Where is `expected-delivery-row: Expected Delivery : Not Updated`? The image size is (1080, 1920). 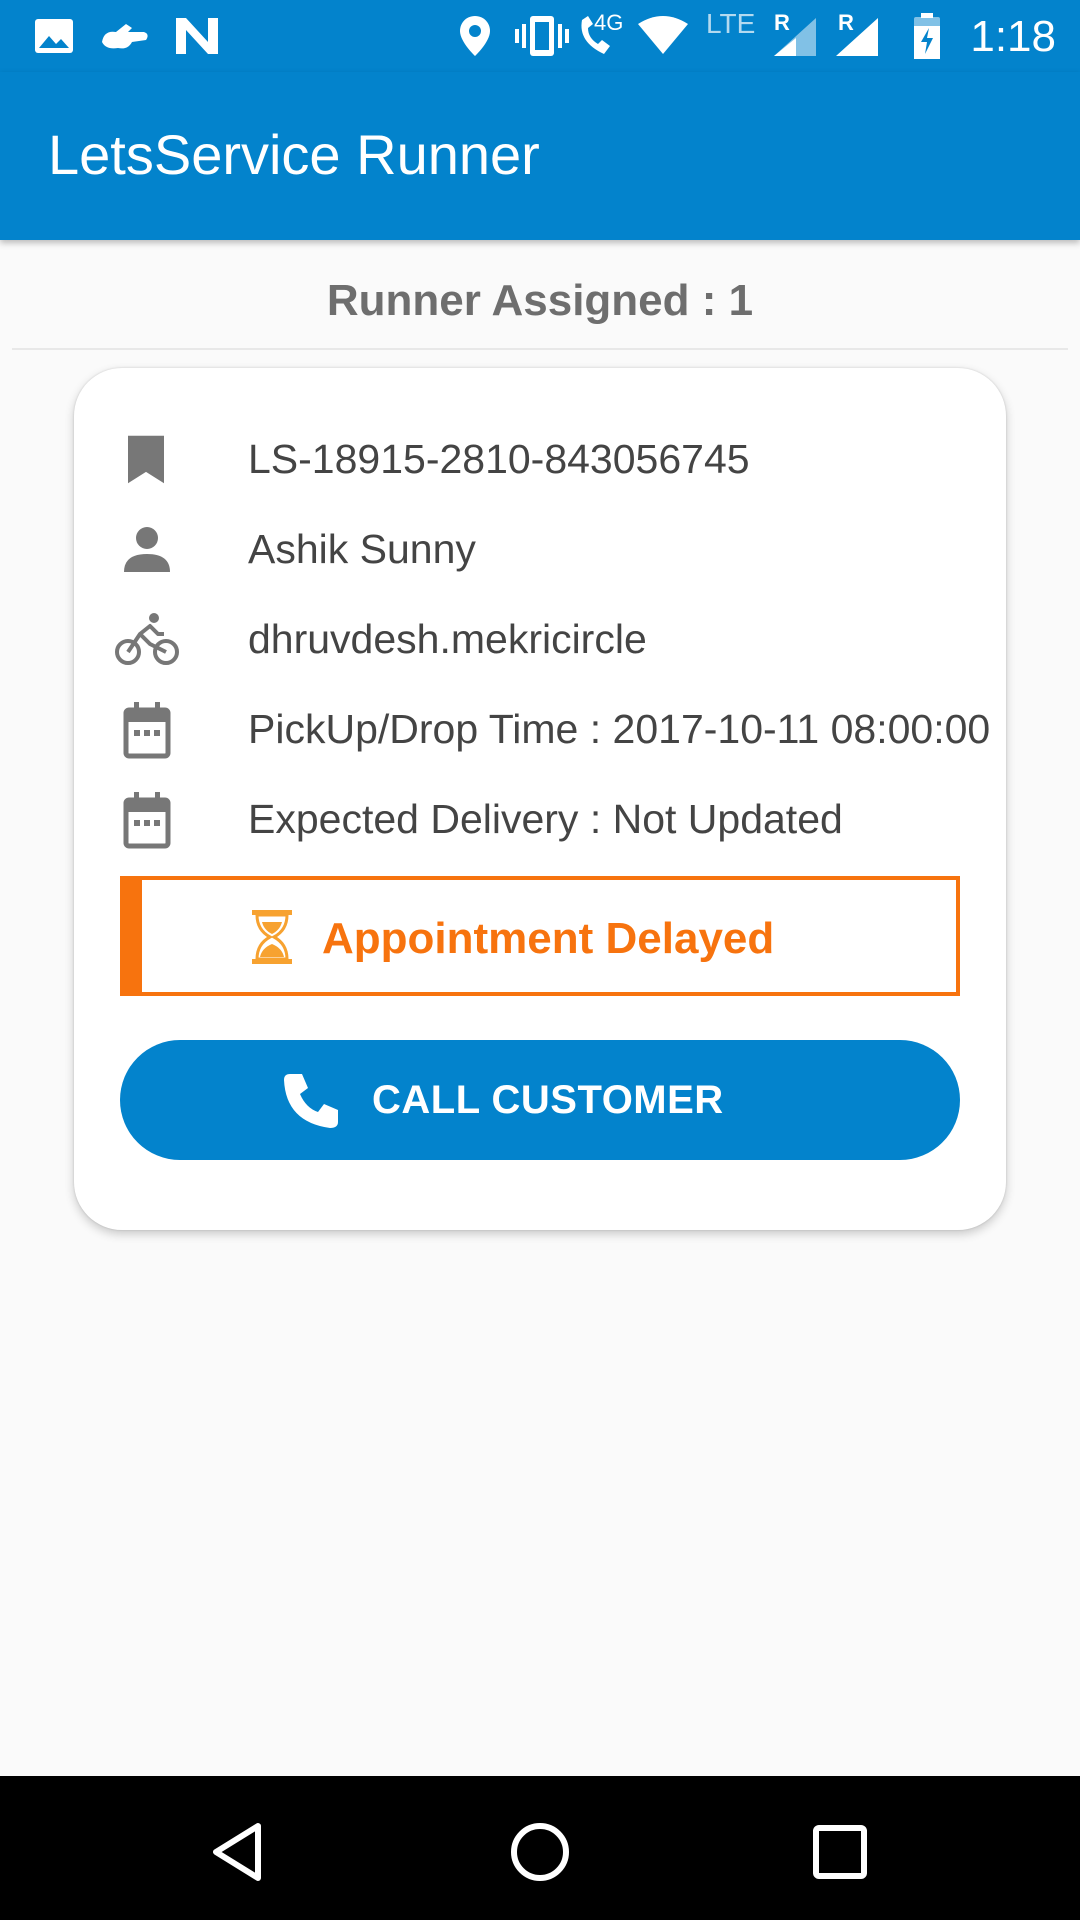
expected-delivery-row: Expected Delivery : Not Updated is located at coordinates (549, 820).